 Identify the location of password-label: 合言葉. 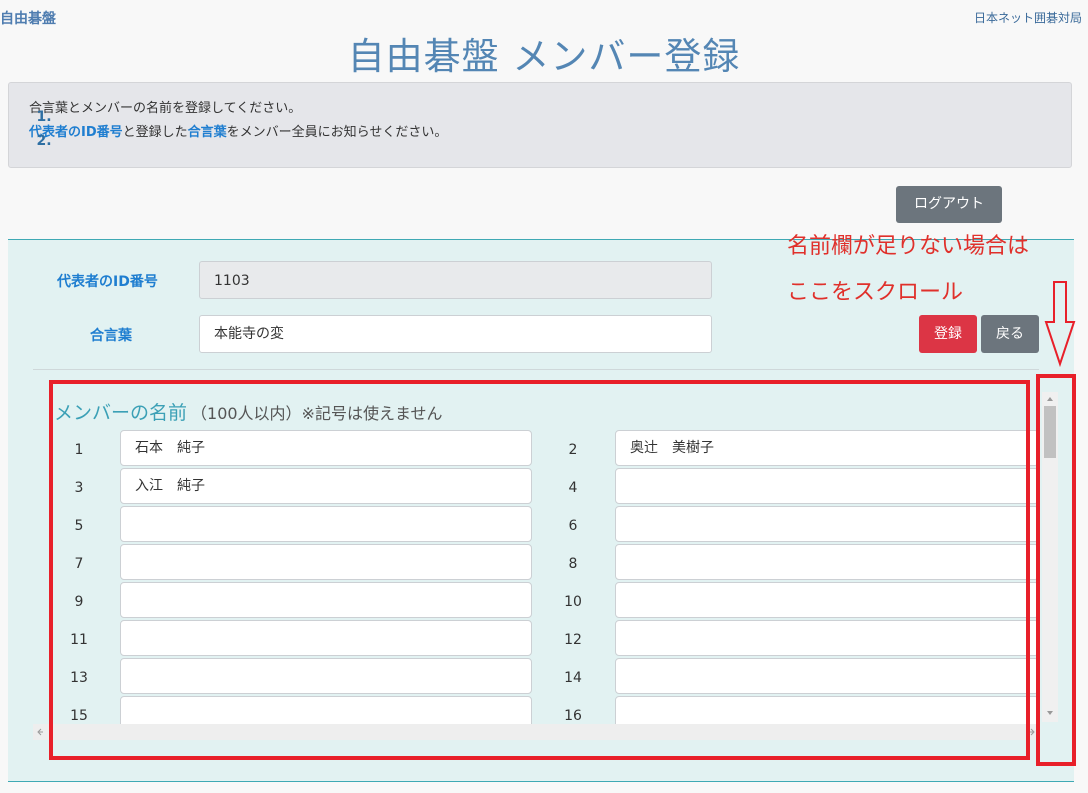
(111, 336).